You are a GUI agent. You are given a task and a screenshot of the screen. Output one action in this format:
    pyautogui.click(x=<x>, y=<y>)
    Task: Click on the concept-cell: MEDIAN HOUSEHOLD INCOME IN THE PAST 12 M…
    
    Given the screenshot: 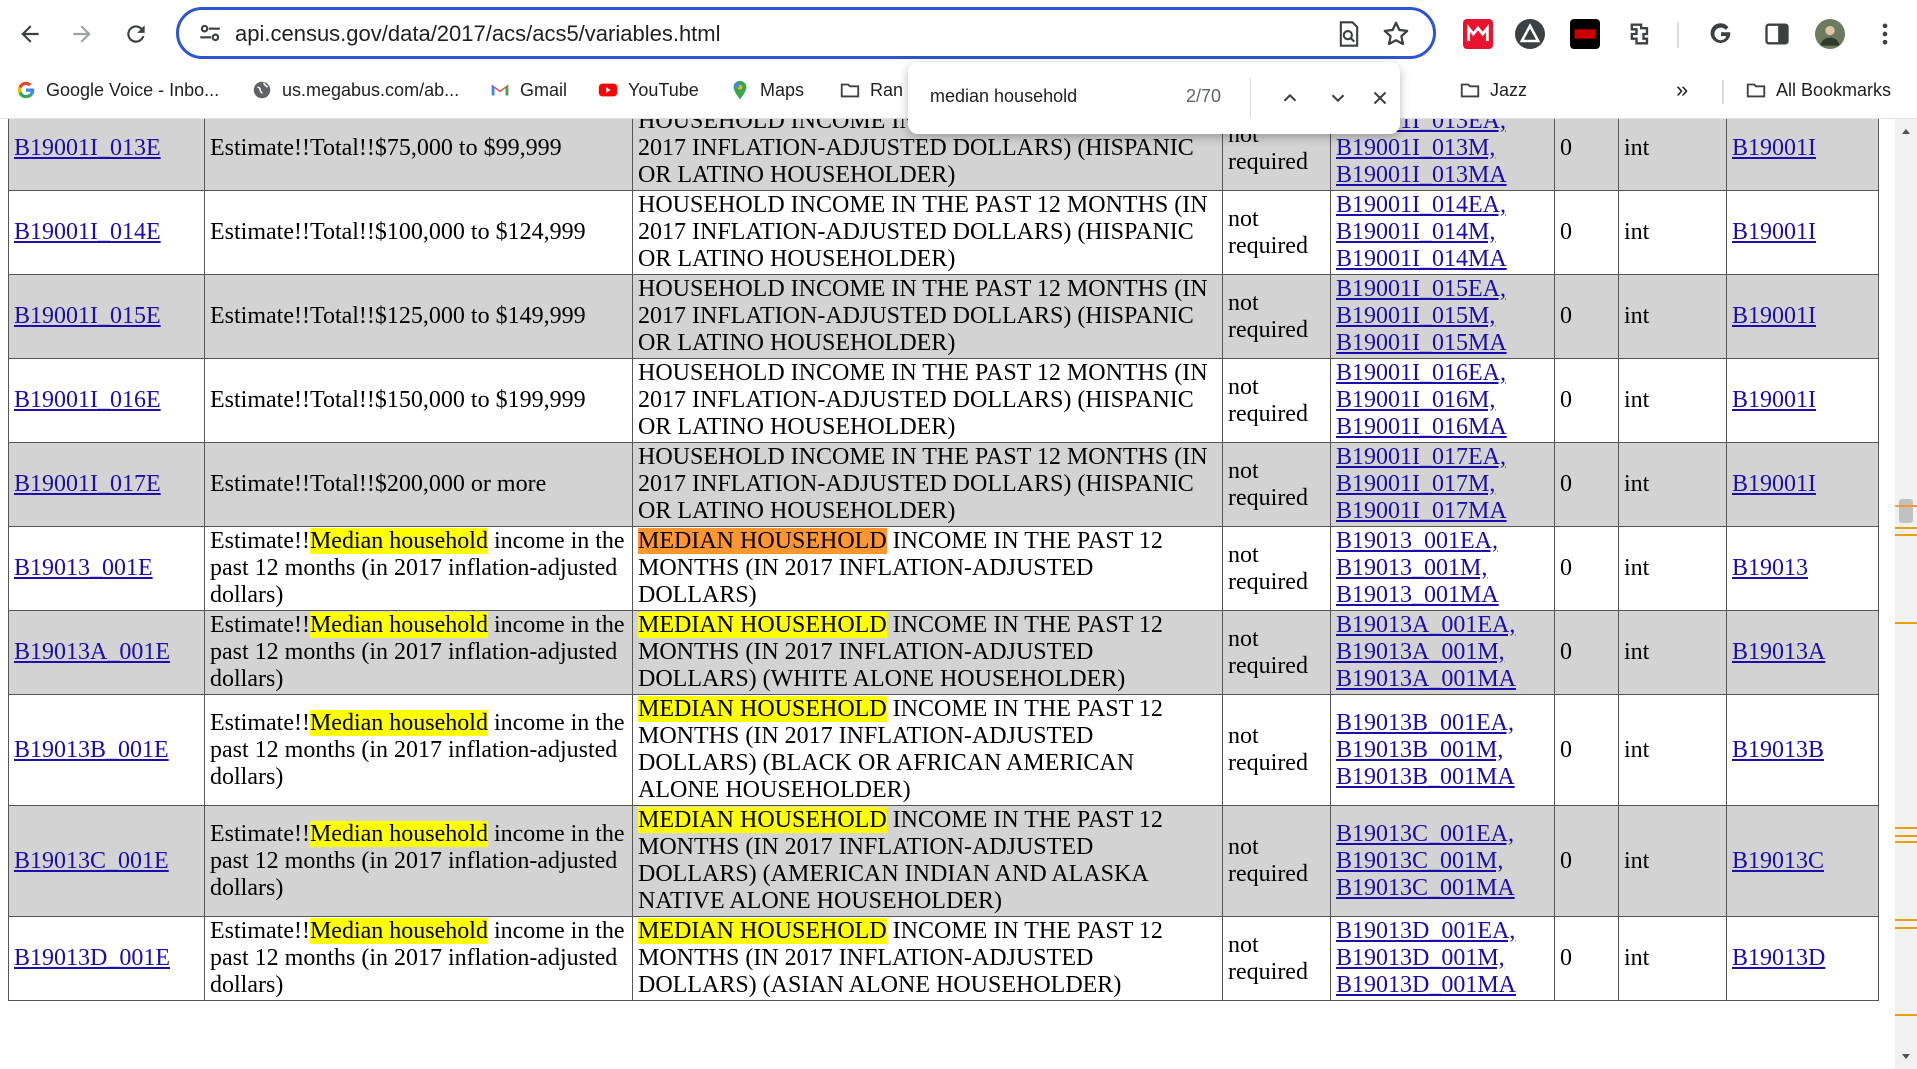 What is the action you would take?
    pyautogui.click(x=927, y=750)
    